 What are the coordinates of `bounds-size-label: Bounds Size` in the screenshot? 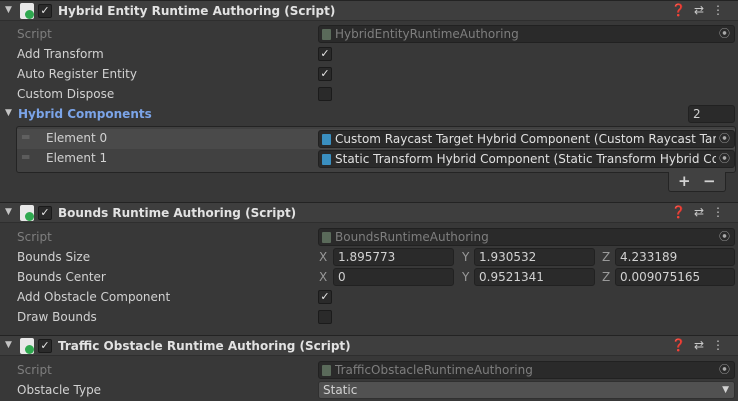 It's located at (54, 257).